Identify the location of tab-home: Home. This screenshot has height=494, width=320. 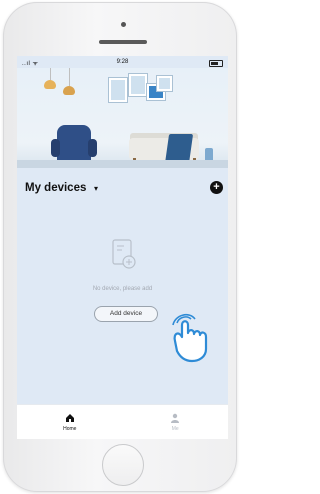
(70, 422).